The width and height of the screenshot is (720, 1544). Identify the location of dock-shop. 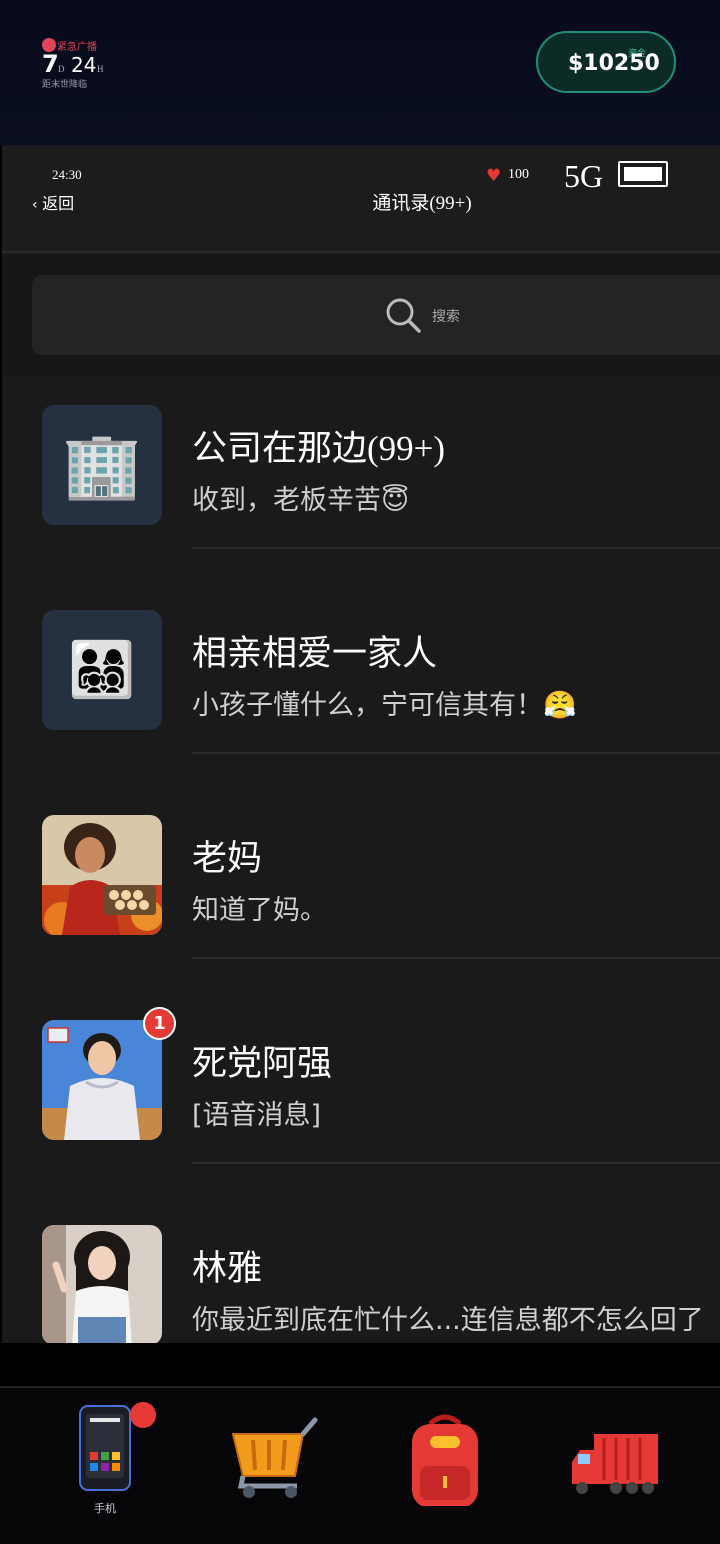
(270, 1465).